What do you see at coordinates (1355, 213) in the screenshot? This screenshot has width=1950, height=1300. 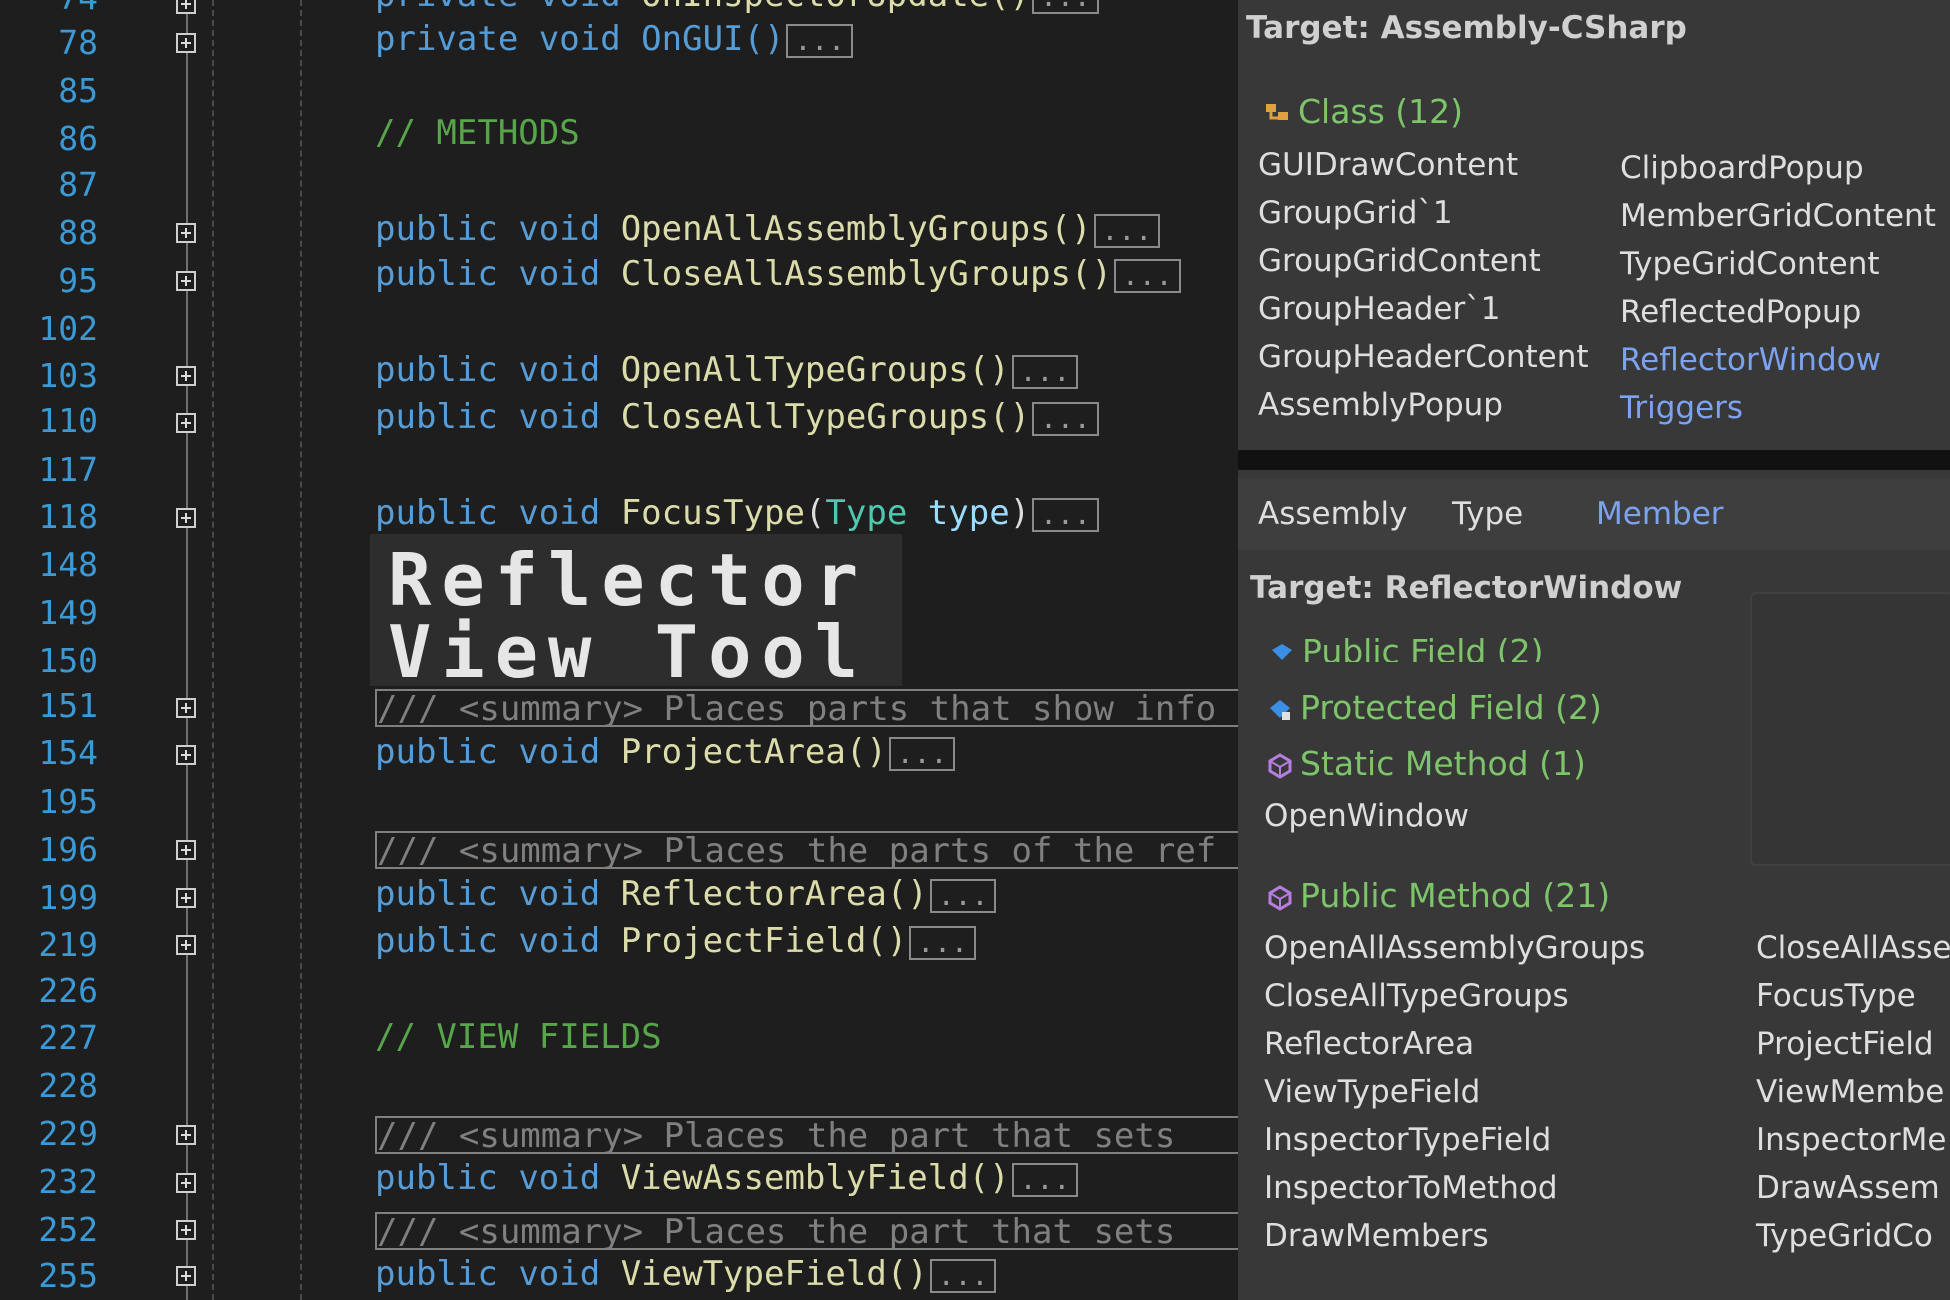 I see `class-item: GroupGrid`1` at bounding box center [1355, 213].